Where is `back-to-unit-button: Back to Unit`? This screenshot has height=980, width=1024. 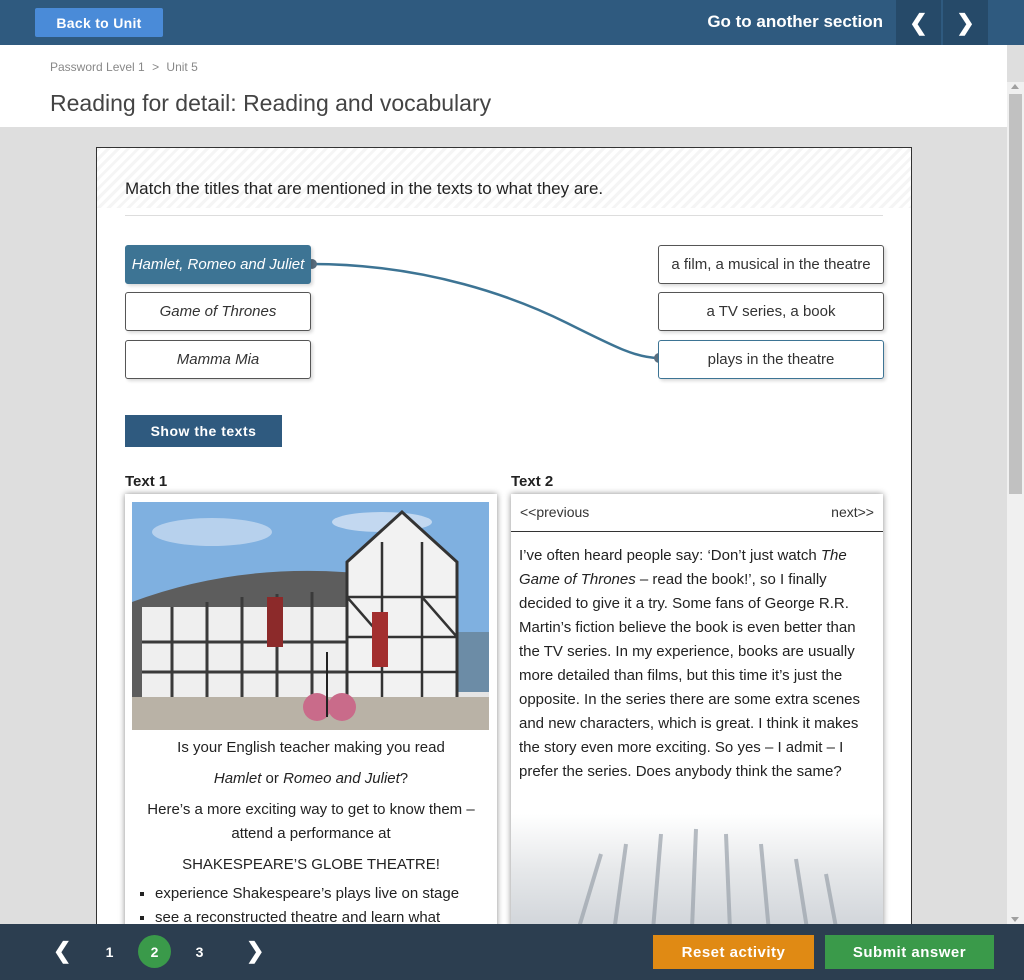 back-to-unit-button: Back to Unit is located at coordinates (99, 22).